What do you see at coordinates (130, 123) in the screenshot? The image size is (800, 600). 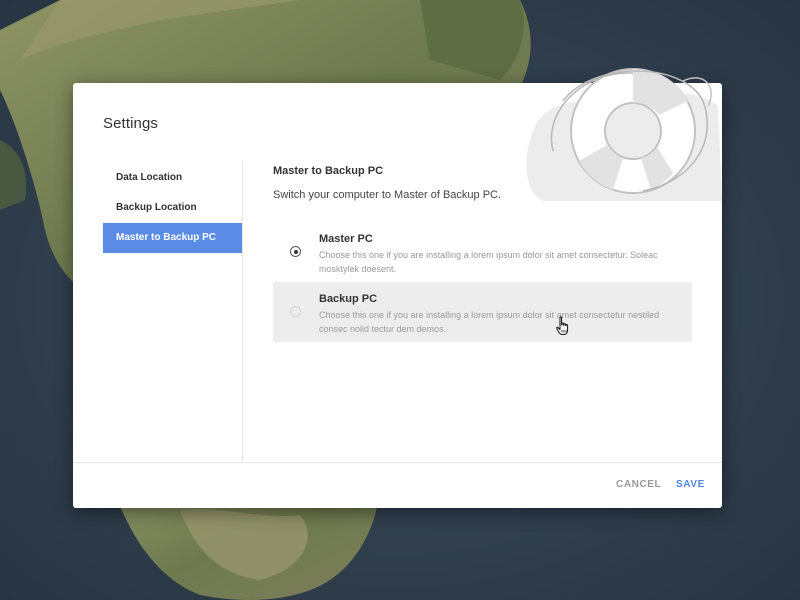 I see `dialog-title: Settings` at bounding box center [130, 123].